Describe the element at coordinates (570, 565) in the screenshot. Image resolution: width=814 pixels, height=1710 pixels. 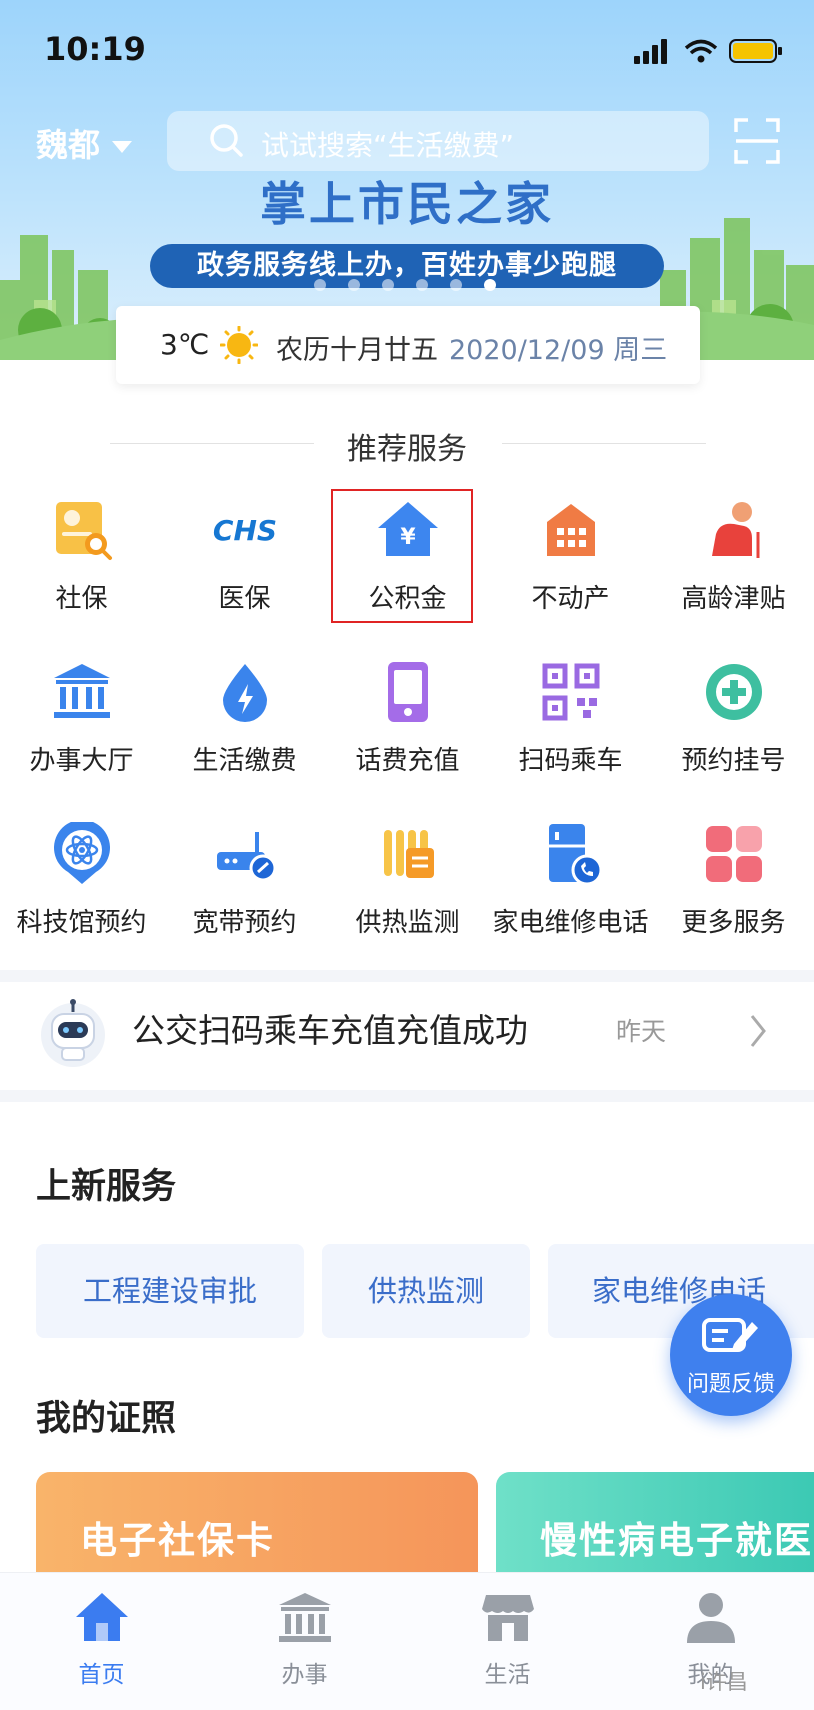
I see `service-real-estate: 不动产` at that location.